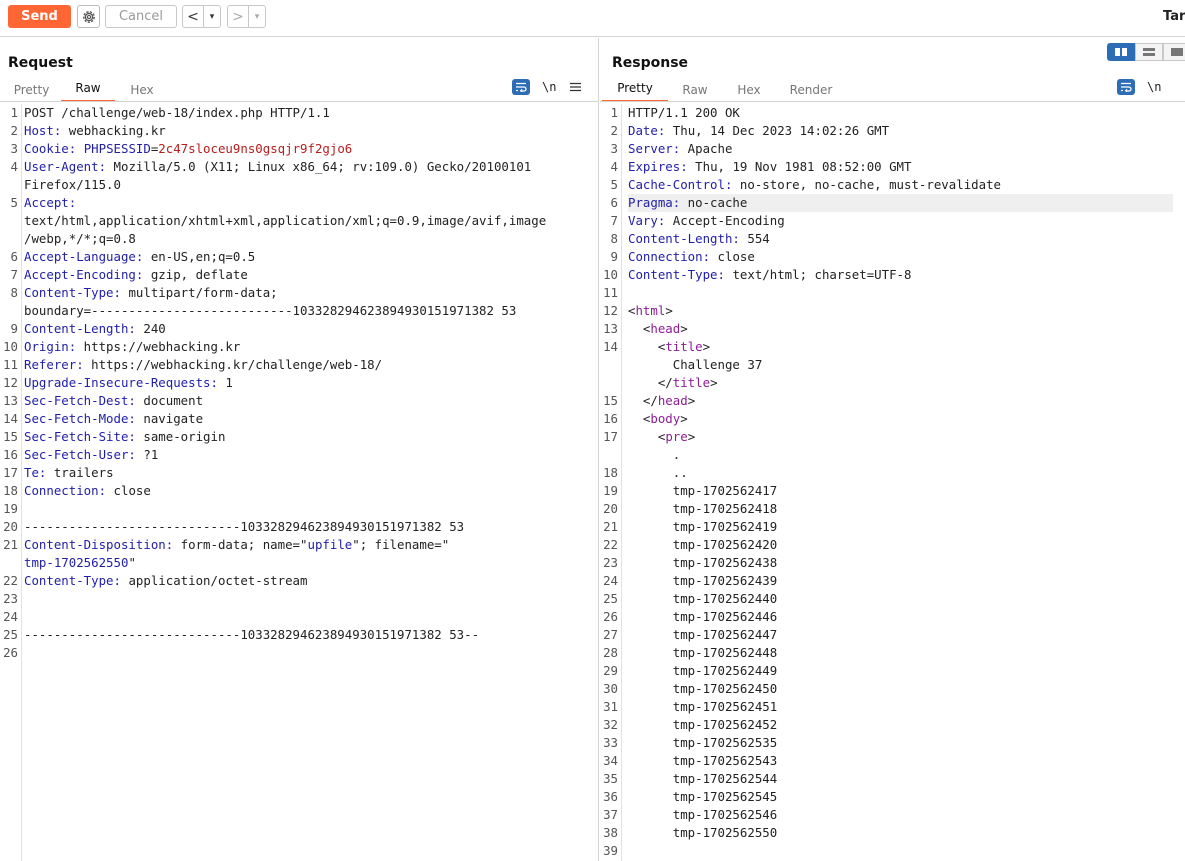 This screenshot has height=861, width=1185. I want to click on code-token: PHPSESSID, so click(117, 148).